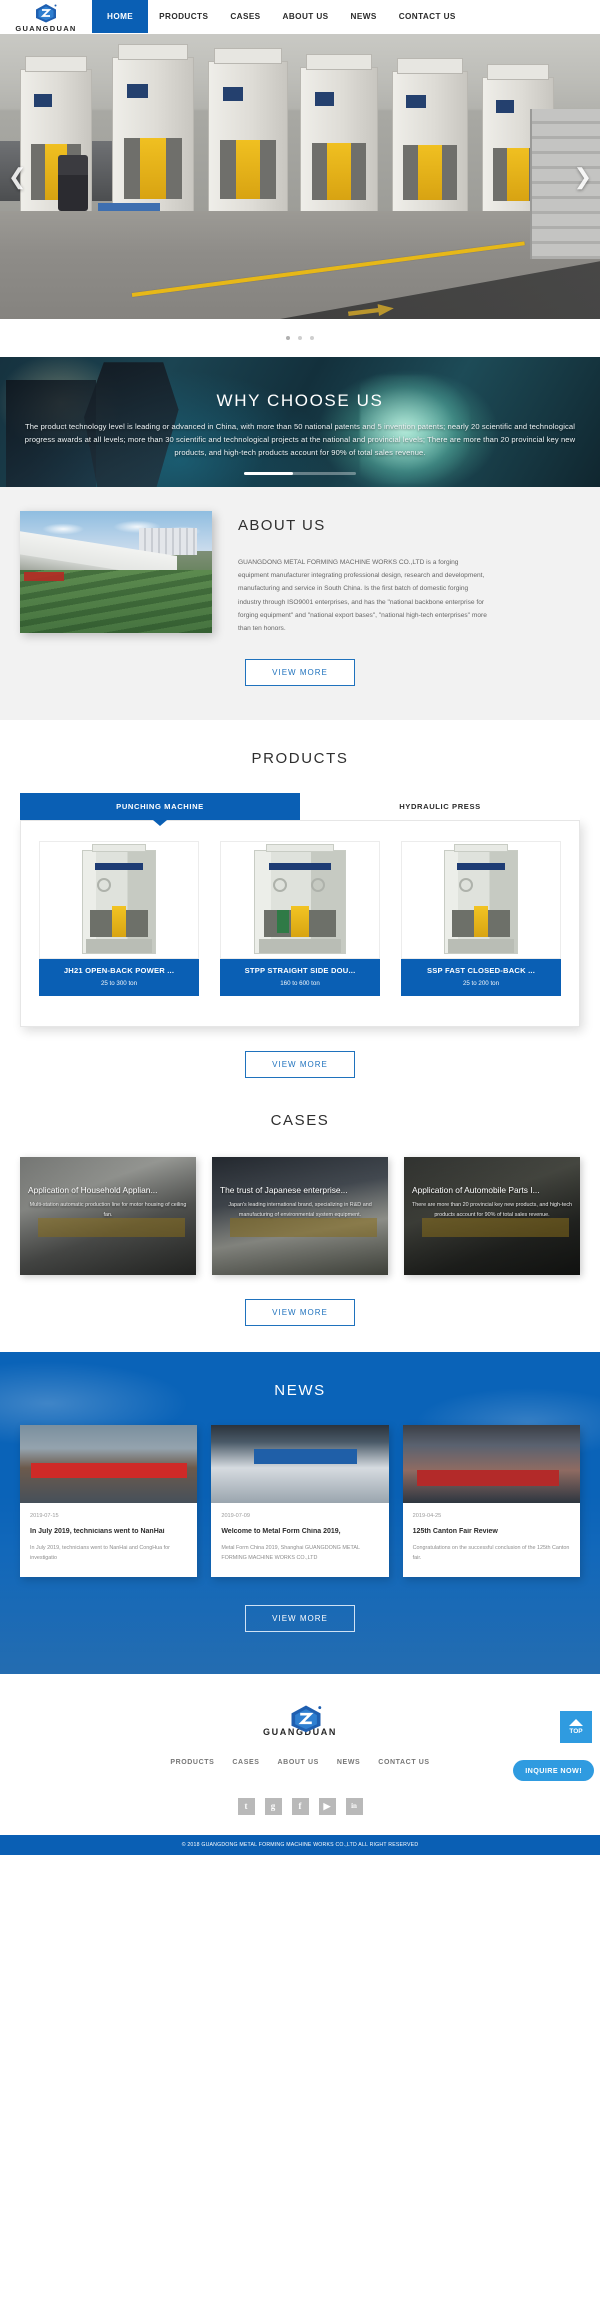 The image size is (600, 2316). What do you see at coordinates (119, 984) in the screenshot?
I see `product-spec: 25 to 300 ton` at bounding box center [119, 984].